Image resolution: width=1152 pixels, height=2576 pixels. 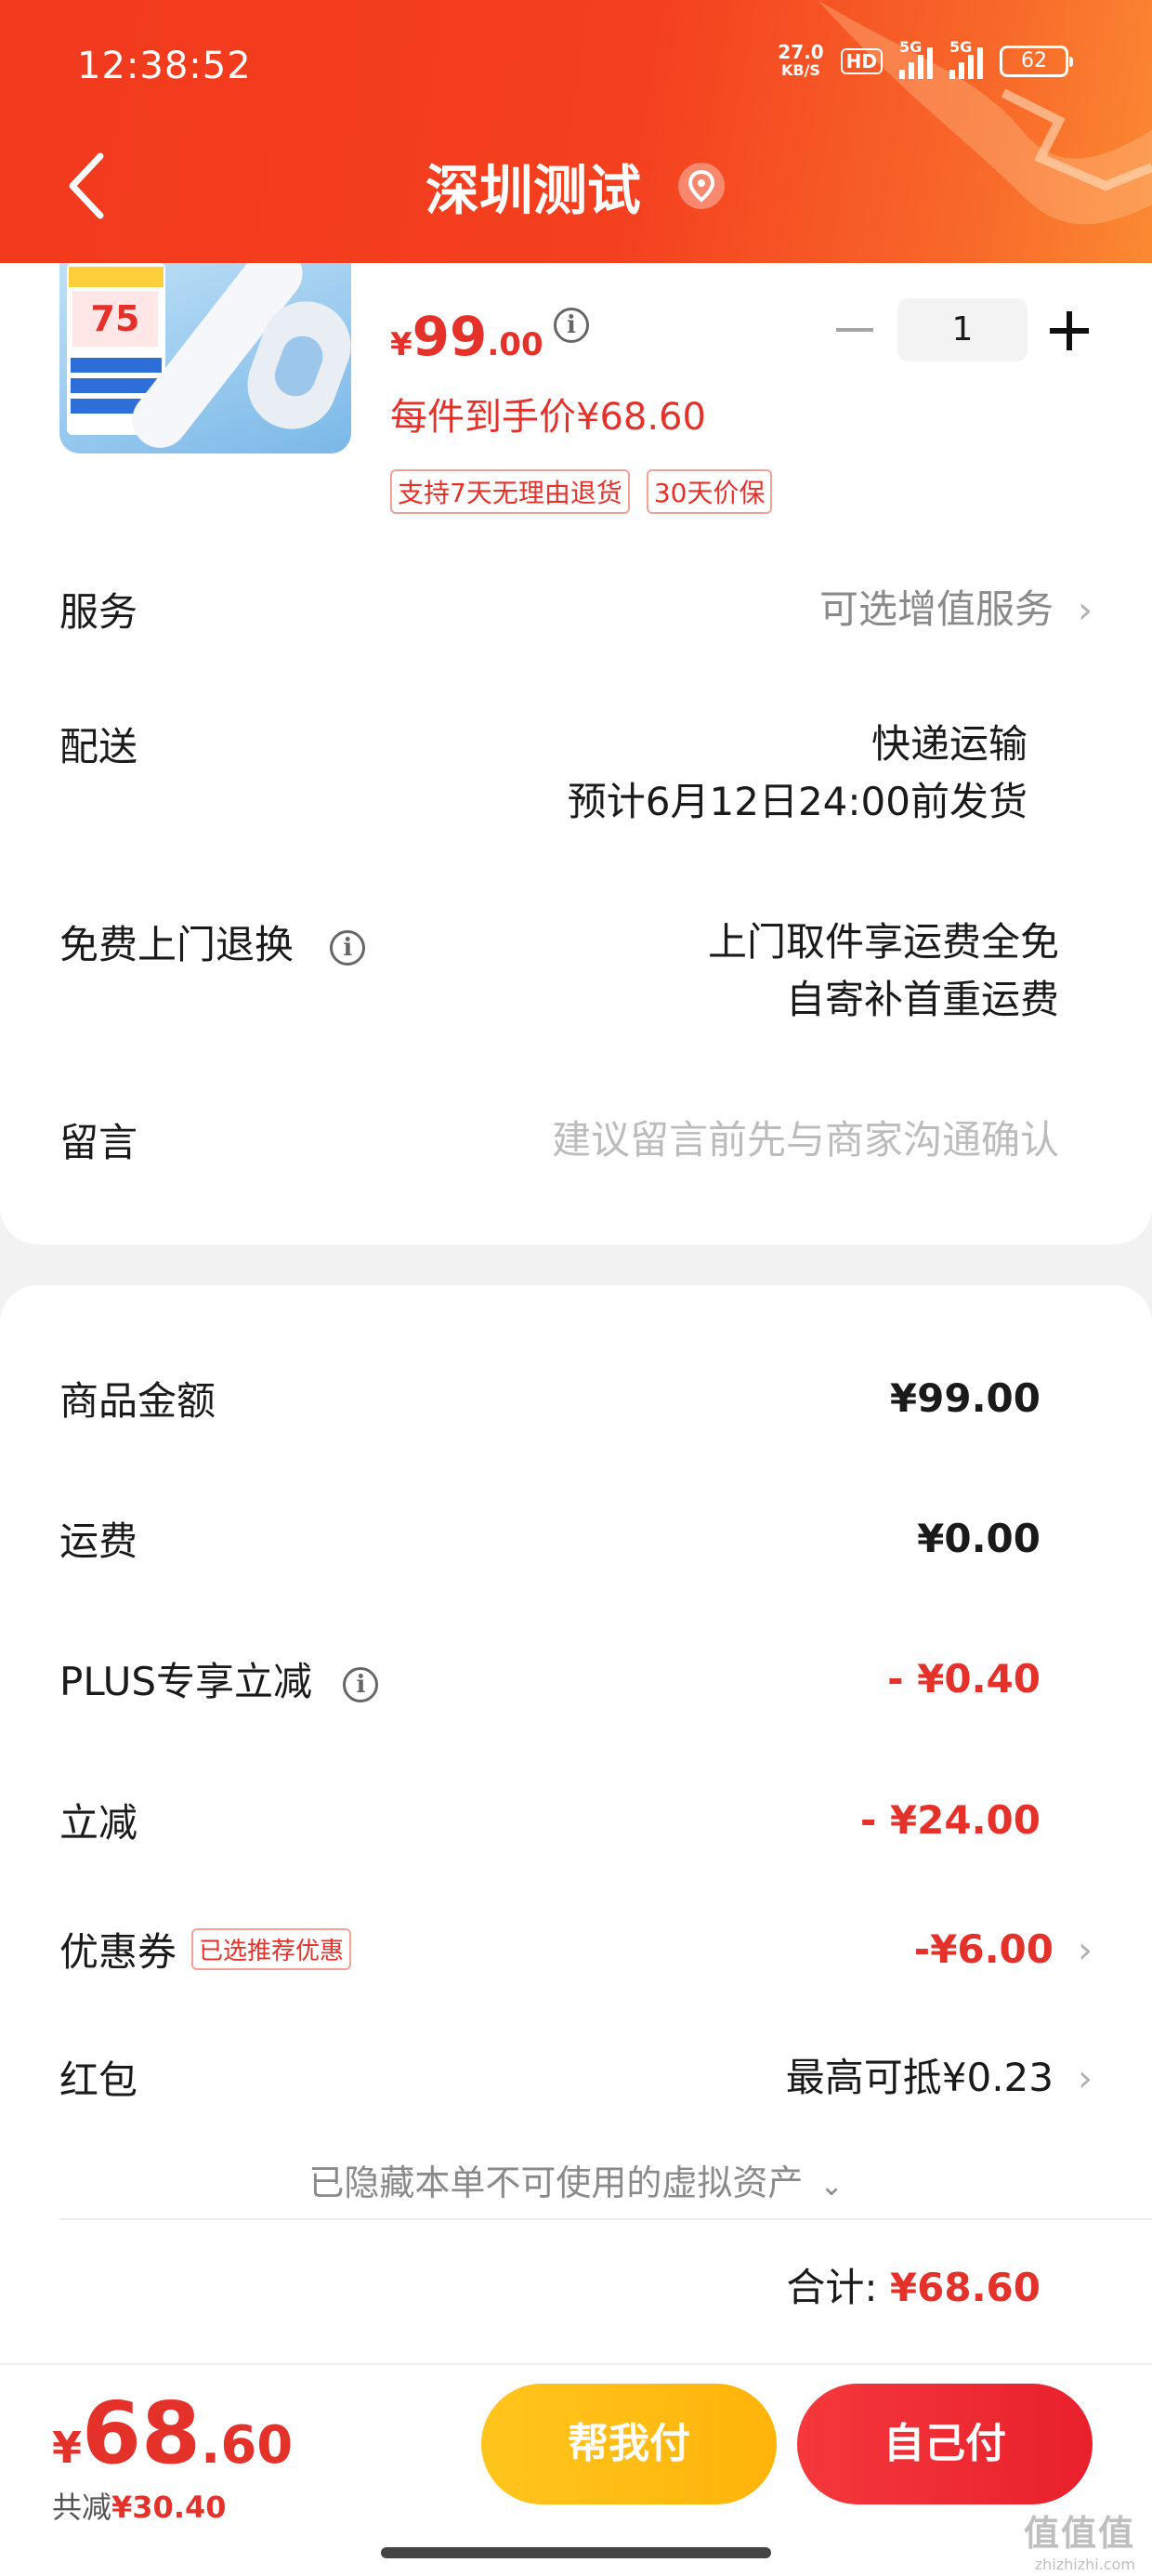 I want to click on red-packet-value: 最高可抵¥0.23 ›, so click(x=939, y=2078).